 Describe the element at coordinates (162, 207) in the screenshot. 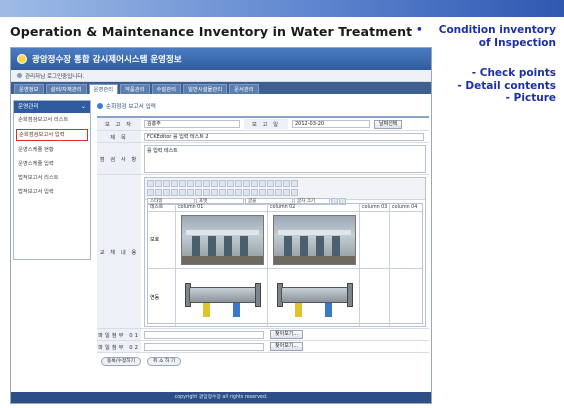

I see `table-header-cell: 테스트` at that location.